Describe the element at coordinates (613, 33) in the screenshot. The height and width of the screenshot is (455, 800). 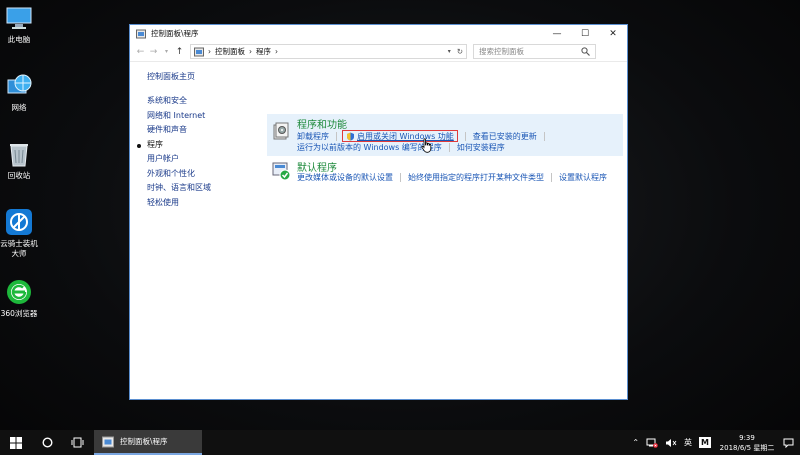
I see `close-button: ✕` at that location.